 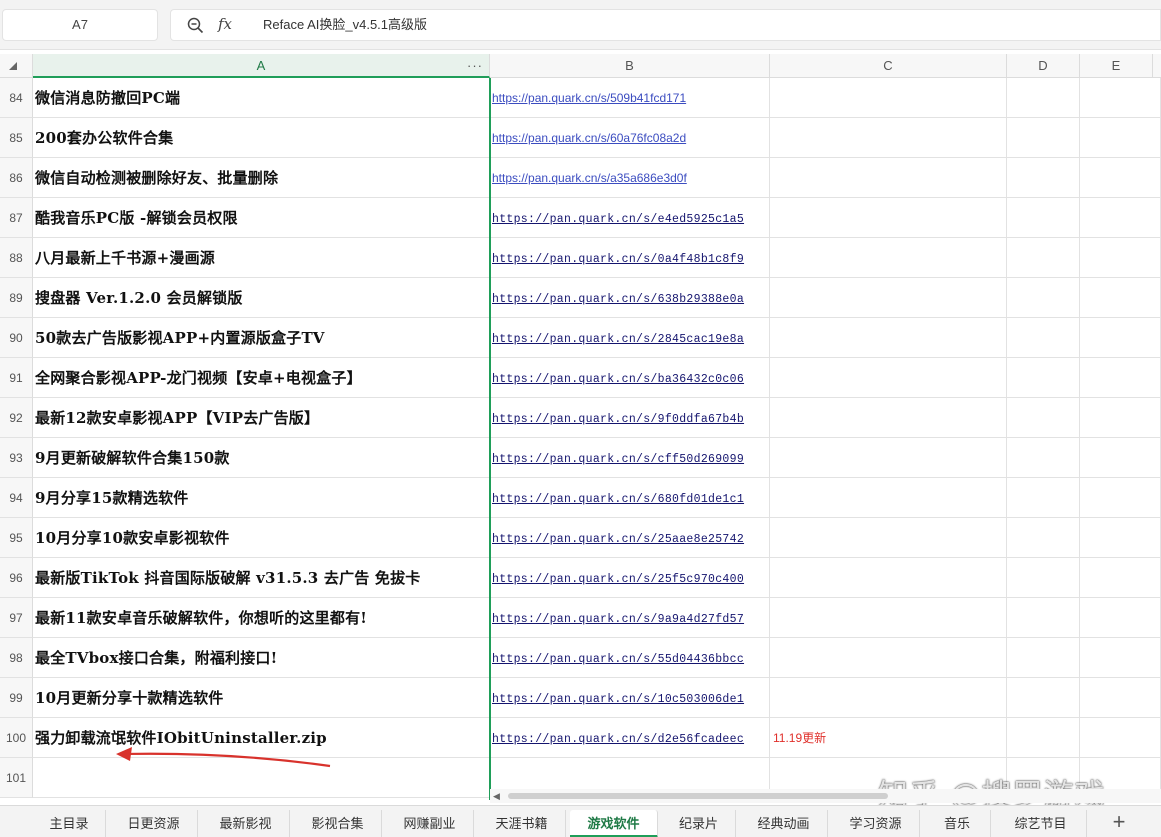 I want to click on cell-link: https://pan.quark.cn/s/509b41fcd171, so click(x=630, y=98).